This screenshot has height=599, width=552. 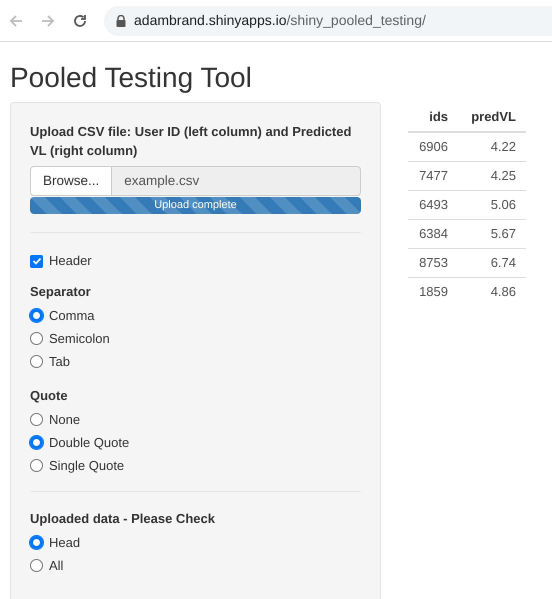 What do you see at coordinates (492, 291) in the screenshot?
I see `table-cell: 4.86` at bounding box center [492, 291].